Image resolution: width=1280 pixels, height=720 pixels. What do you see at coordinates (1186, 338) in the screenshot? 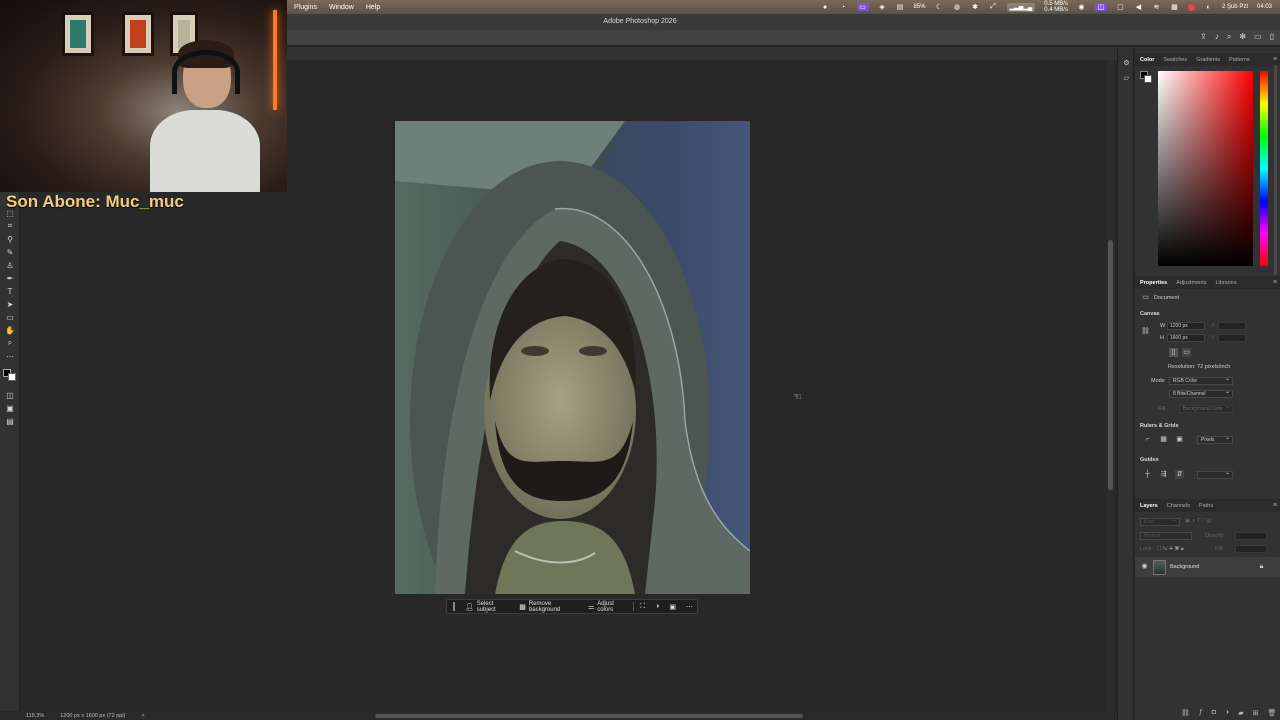
I see `height-field: 1600 px` at bounding box center [1186, 338].